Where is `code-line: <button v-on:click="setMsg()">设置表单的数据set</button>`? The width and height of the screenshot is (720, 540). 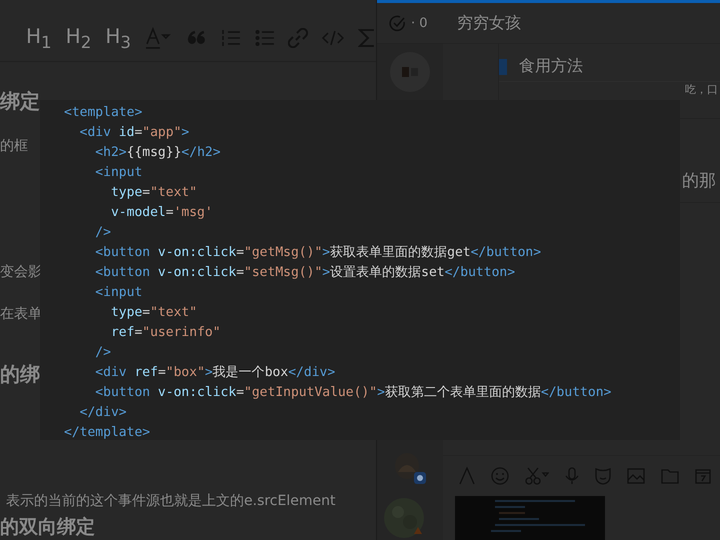 code-line: <button v-on:click="setMsg()">设置表单的数据set</button> is located at coordinates (305, 273).